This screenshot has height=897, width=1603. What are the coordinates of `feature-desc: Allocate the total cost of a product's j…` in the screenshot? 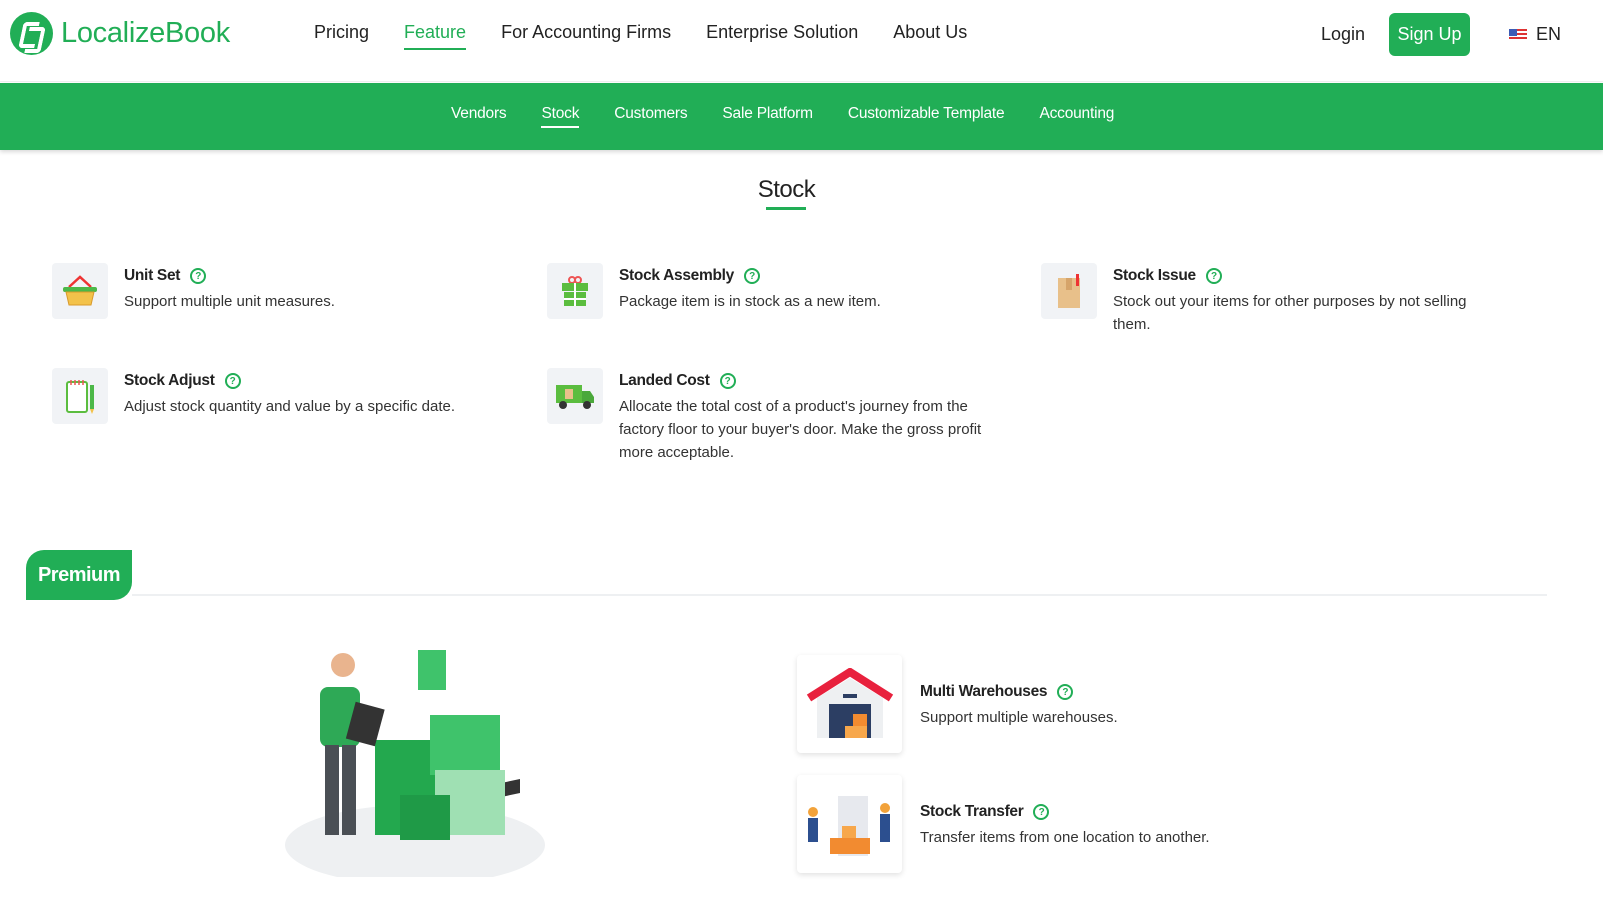 It's located at (800, 429).